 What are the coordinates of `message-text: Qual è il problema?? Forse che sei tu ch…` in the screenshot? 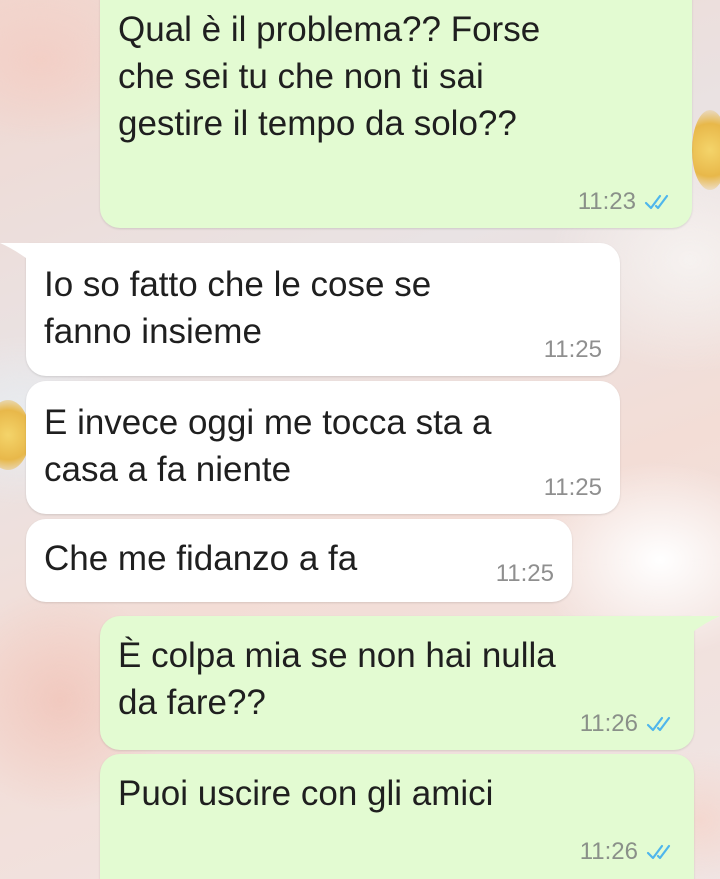 It's located at (329, 76).